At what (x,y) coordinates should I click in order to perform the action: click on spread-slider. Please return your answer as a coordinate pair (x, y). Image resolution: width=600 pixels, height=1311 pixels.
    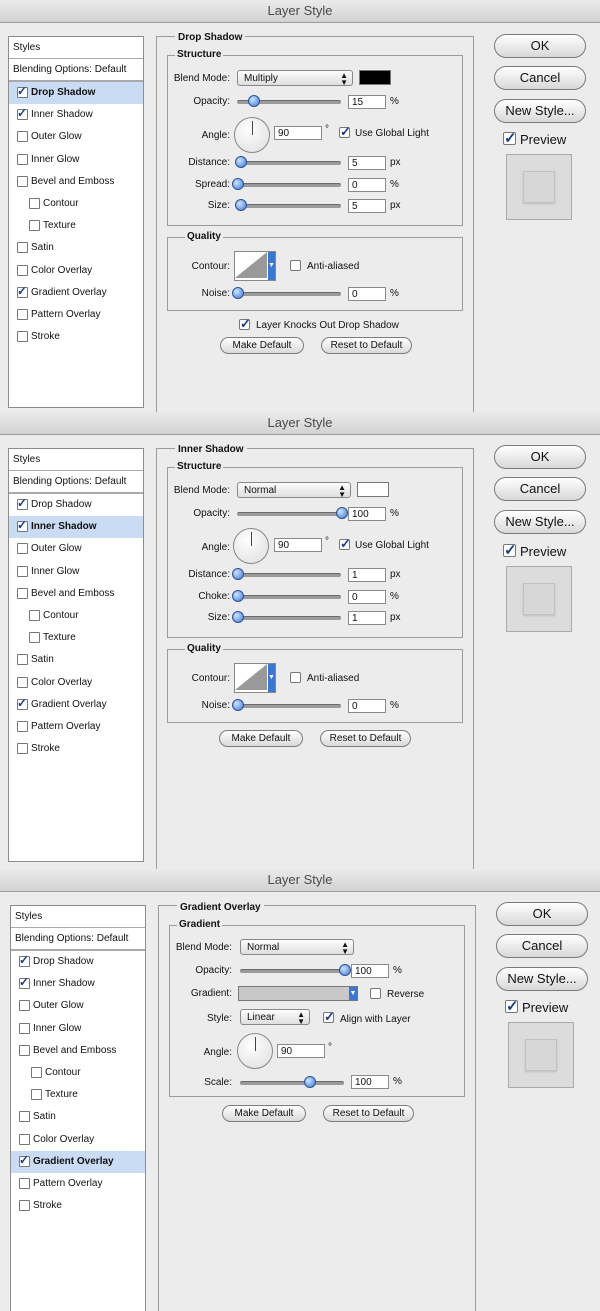
    Looking at the image, I should click on (289, 185).